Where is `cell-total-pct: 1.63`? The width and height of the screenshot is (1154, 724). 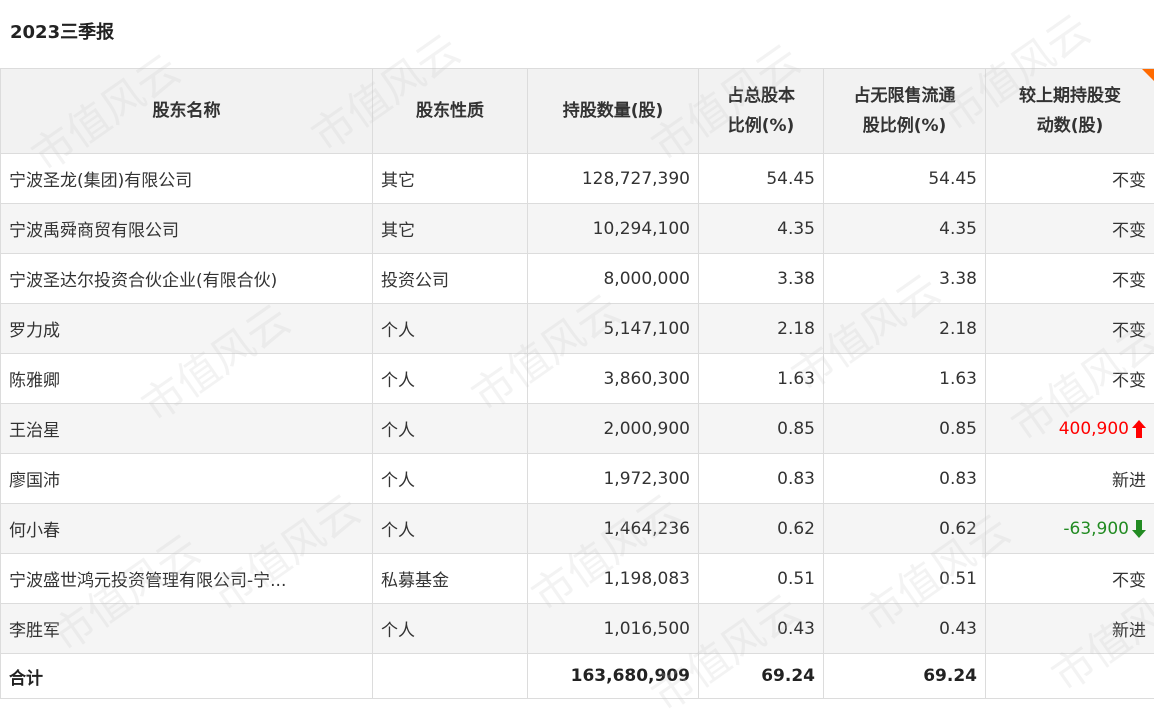 cell-total-pct: 1.63 is located at coordinates (761, 379).